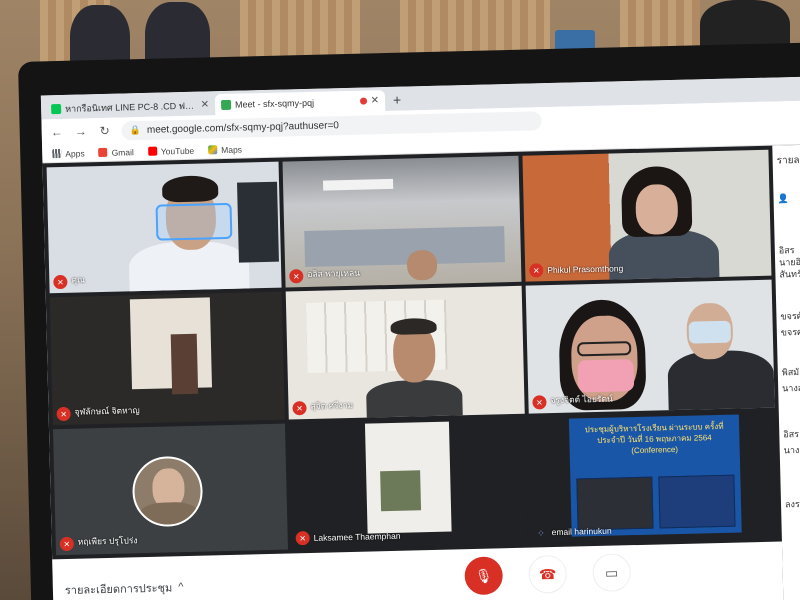 The width and height of the screenshot is (800, 600). I want to click on meeting-details-label: รายละเอียดการประชุม, so click(118, 590).